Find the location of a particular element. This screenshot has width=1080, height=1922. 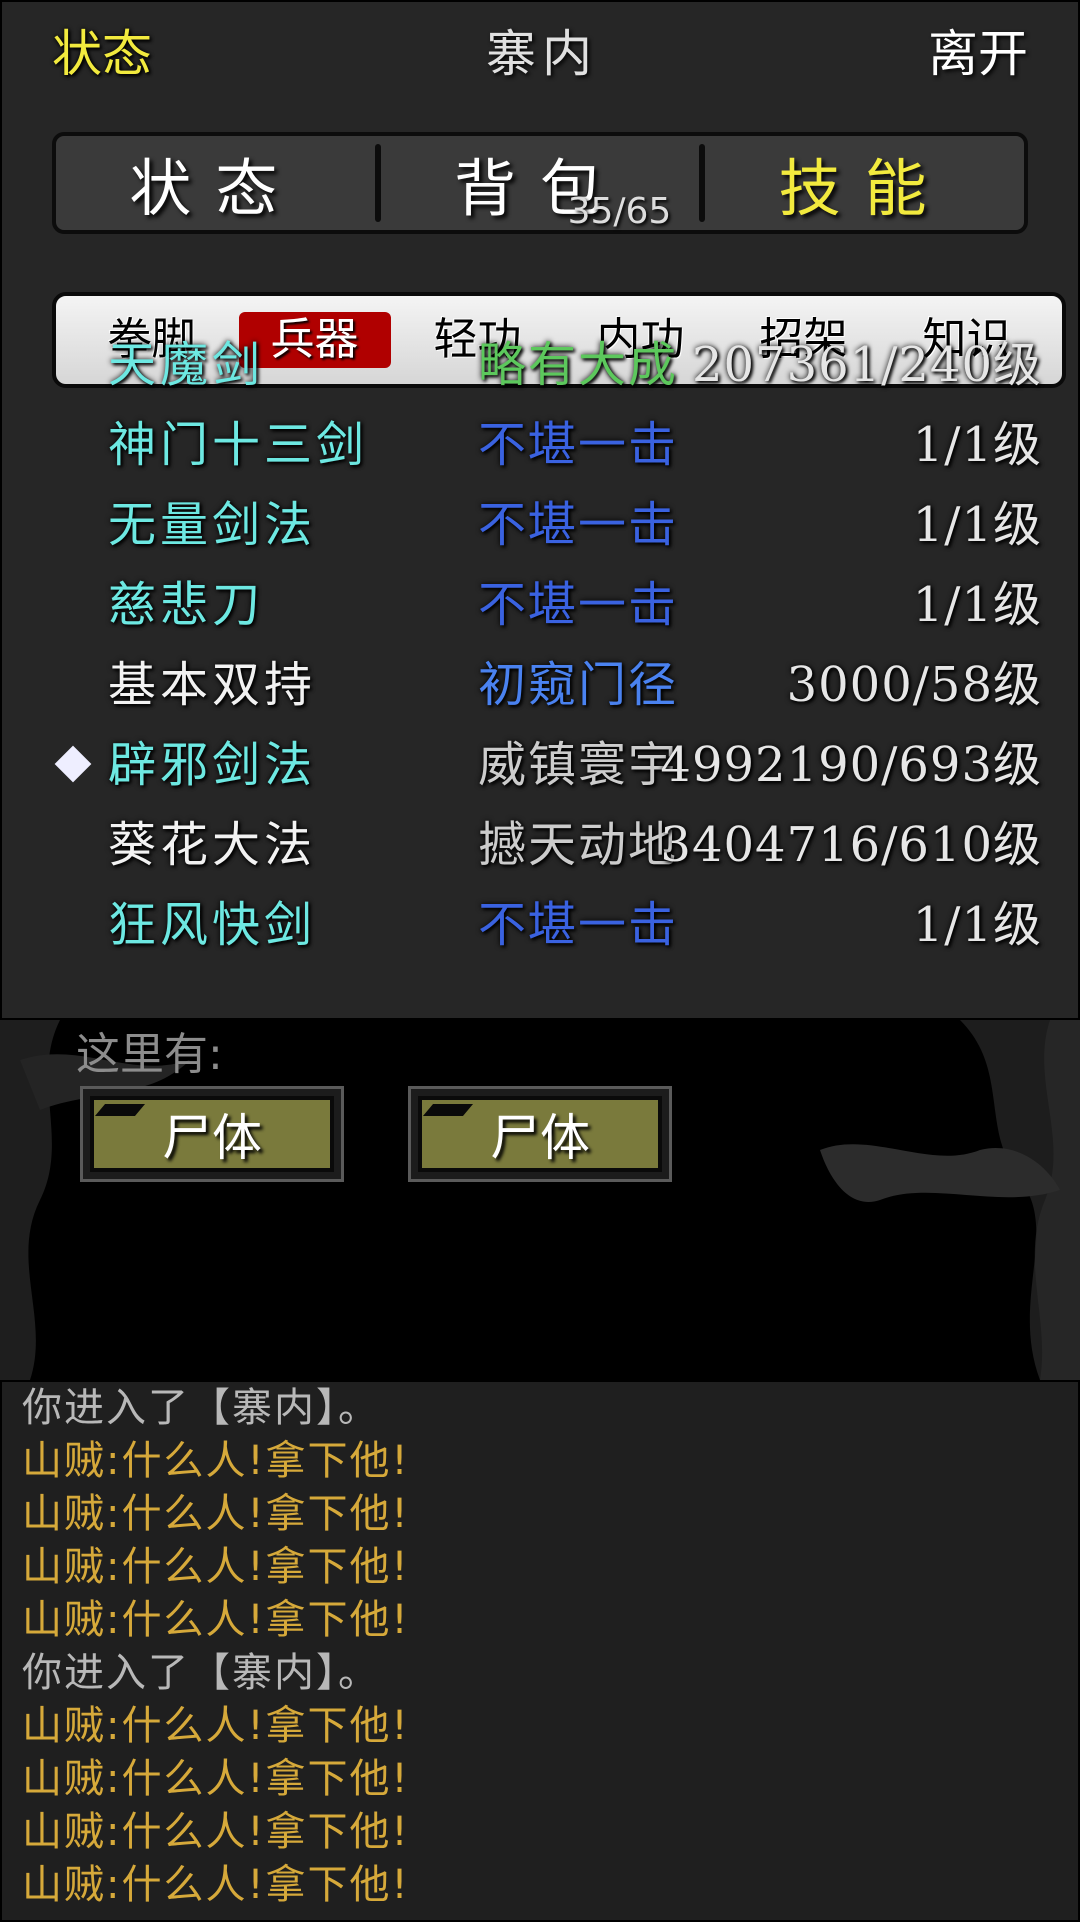

page-title: 寨内 is located at coordinates (542, 54).